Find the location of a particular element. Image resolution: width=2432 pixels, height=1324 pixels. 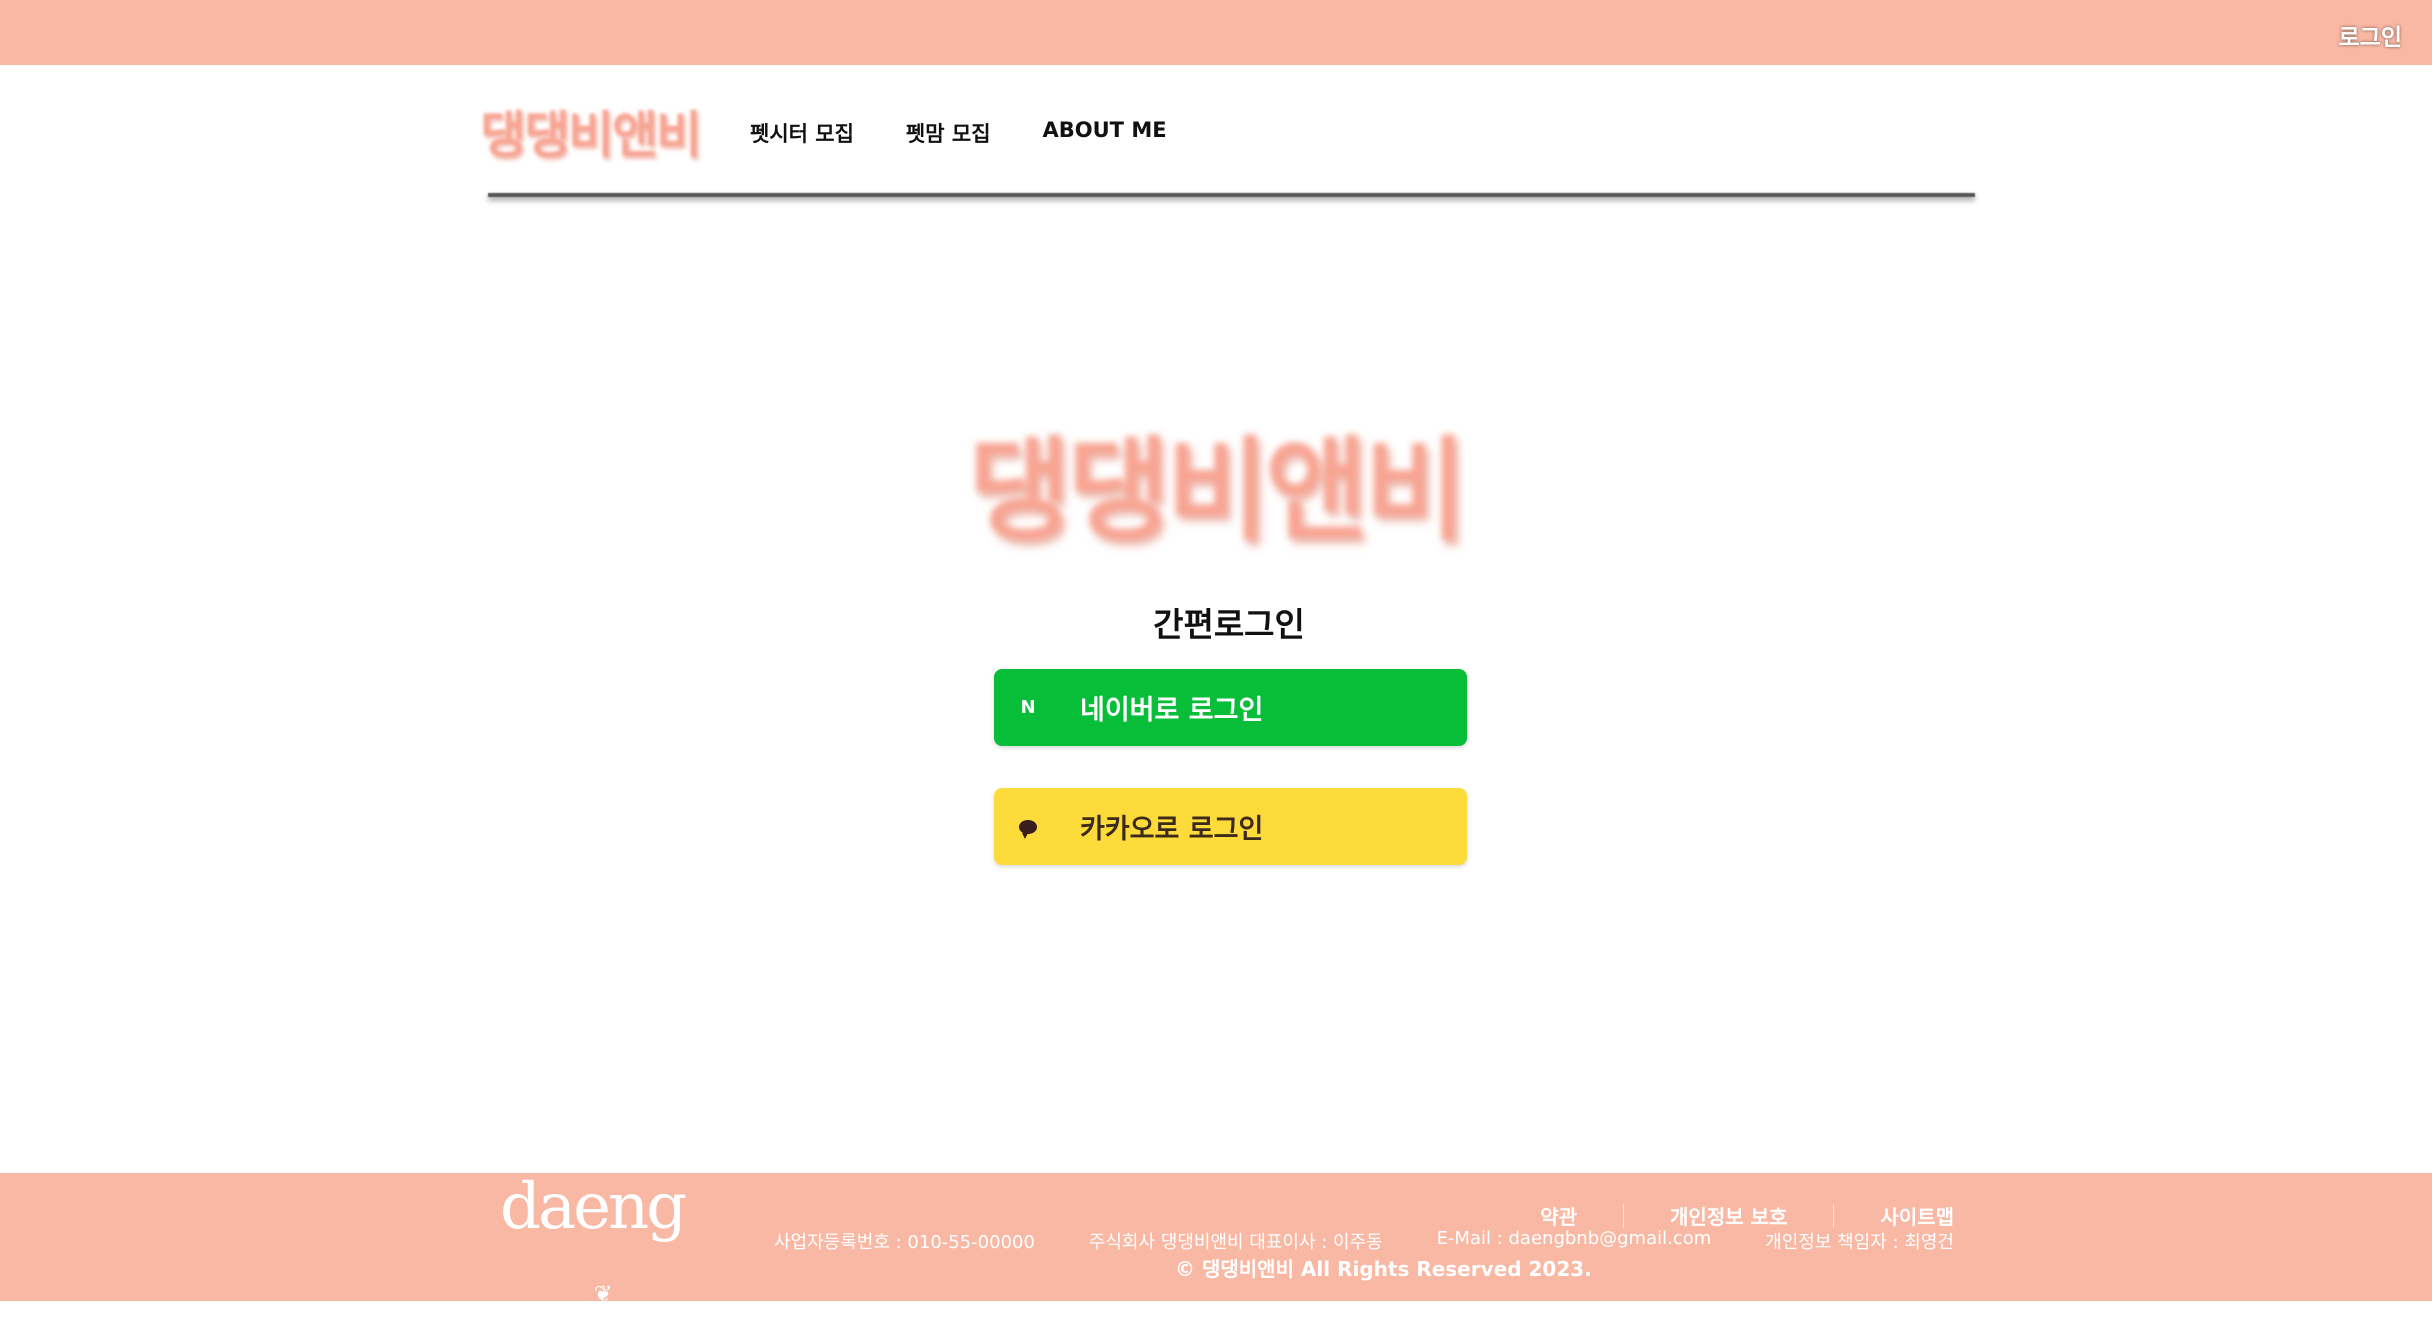

leaf-icon: ❦ is located at coordinates (603, 1294).